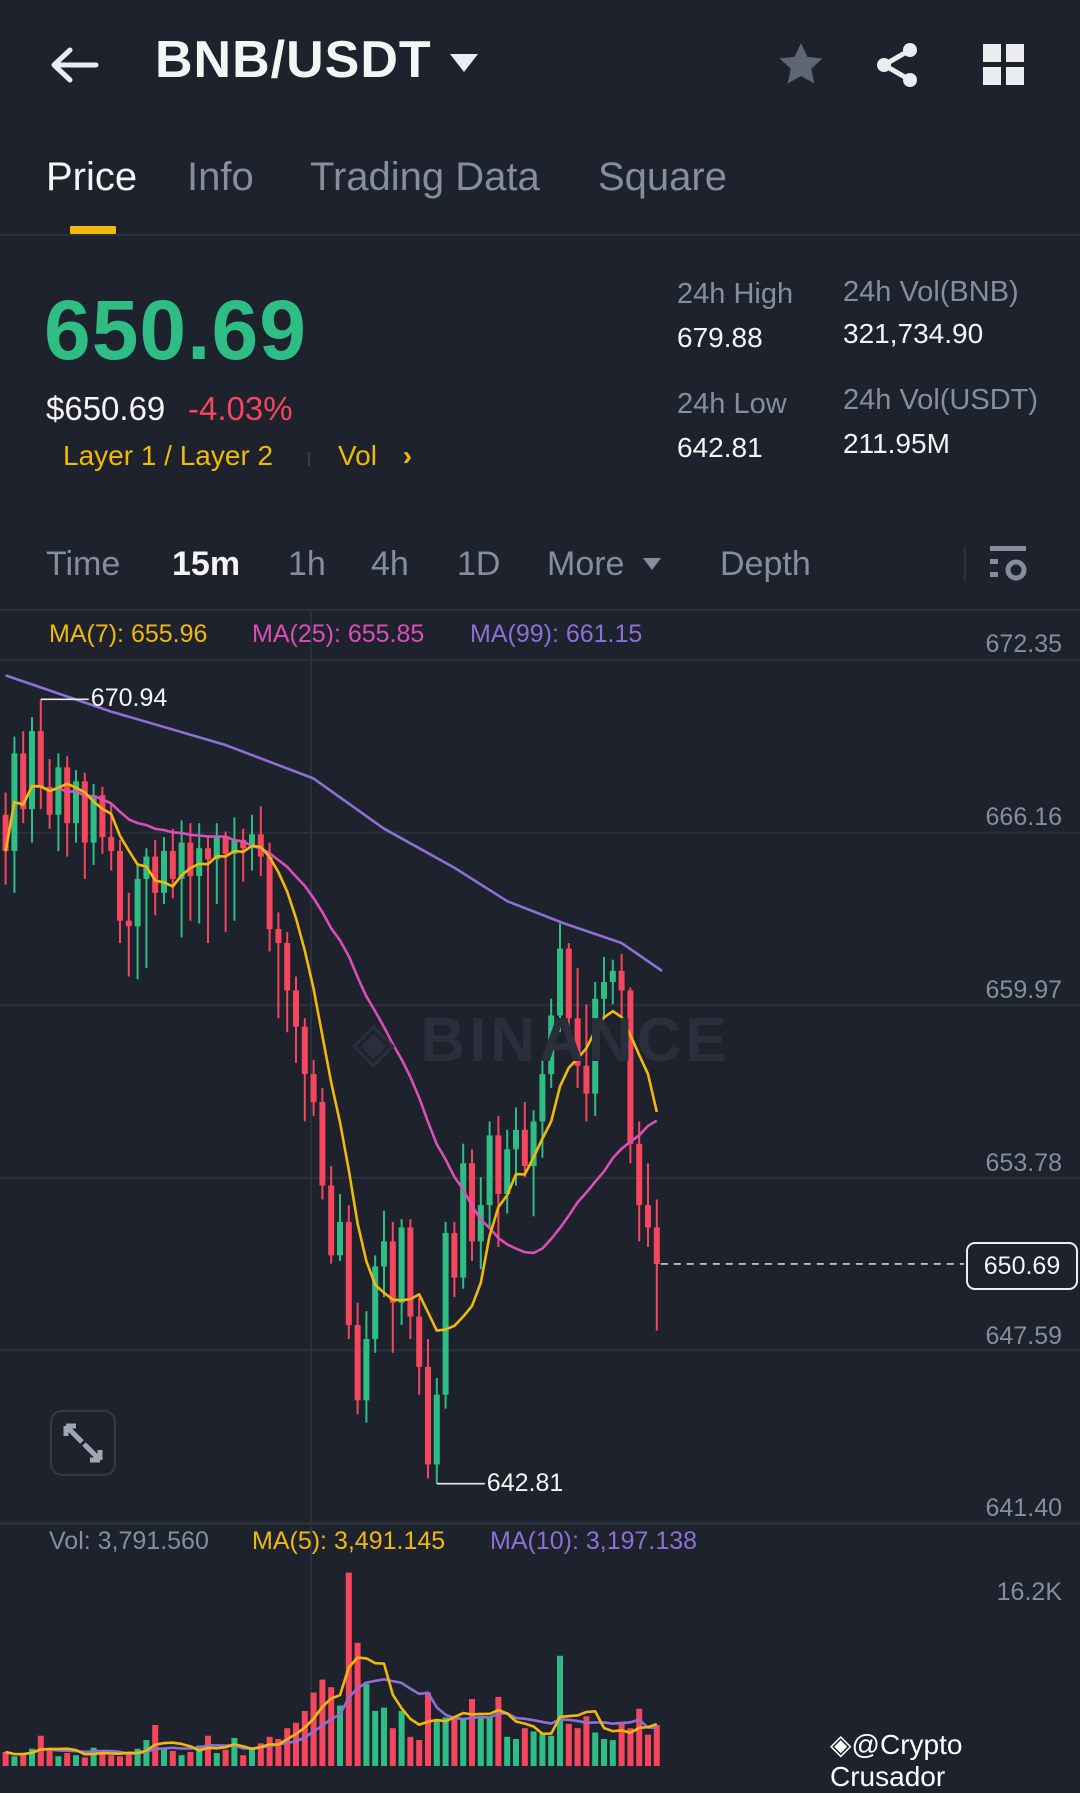 Image resolution: width=1080 pixels, height=1793 pixels. I want to click on volume-y-tick: 16.2K, so click(1029, 1592).